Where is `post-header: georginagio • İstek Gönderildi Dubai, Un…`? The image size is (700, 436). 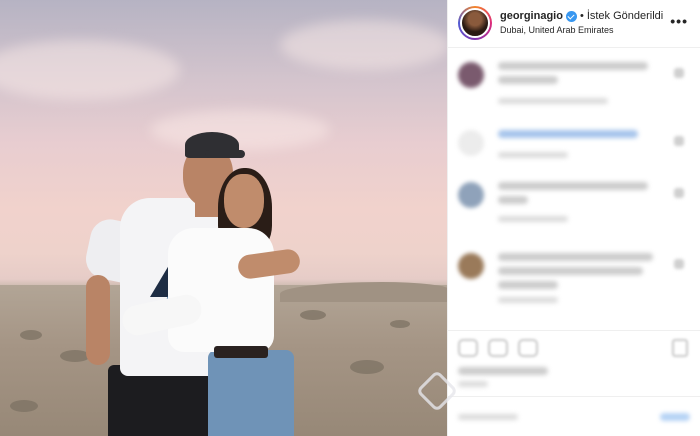
post-header: georginagio • İstek Gönderildi Dubai, Un… is located at coordinates (574, 24).